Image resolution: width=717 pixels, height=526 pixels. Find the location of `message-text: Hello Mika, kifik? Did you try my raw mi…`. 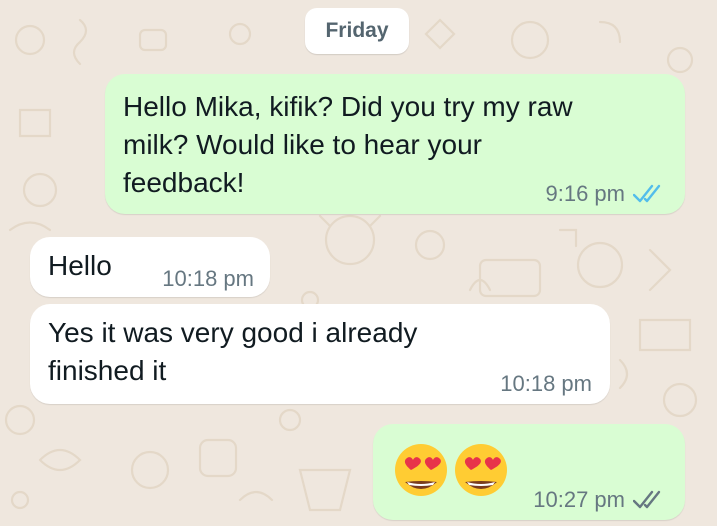

message-text: Hello Mika, kifik? Did you try my raw mi… is located at coordinates (348, 144).